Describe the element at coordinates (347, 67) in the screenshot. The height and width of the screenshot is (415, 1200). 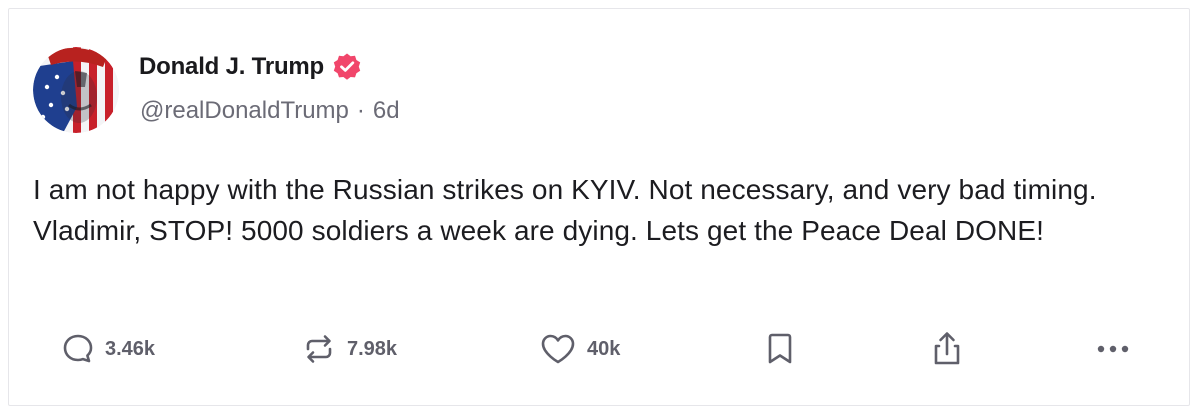
I see `verified-badge-icon` at that location.